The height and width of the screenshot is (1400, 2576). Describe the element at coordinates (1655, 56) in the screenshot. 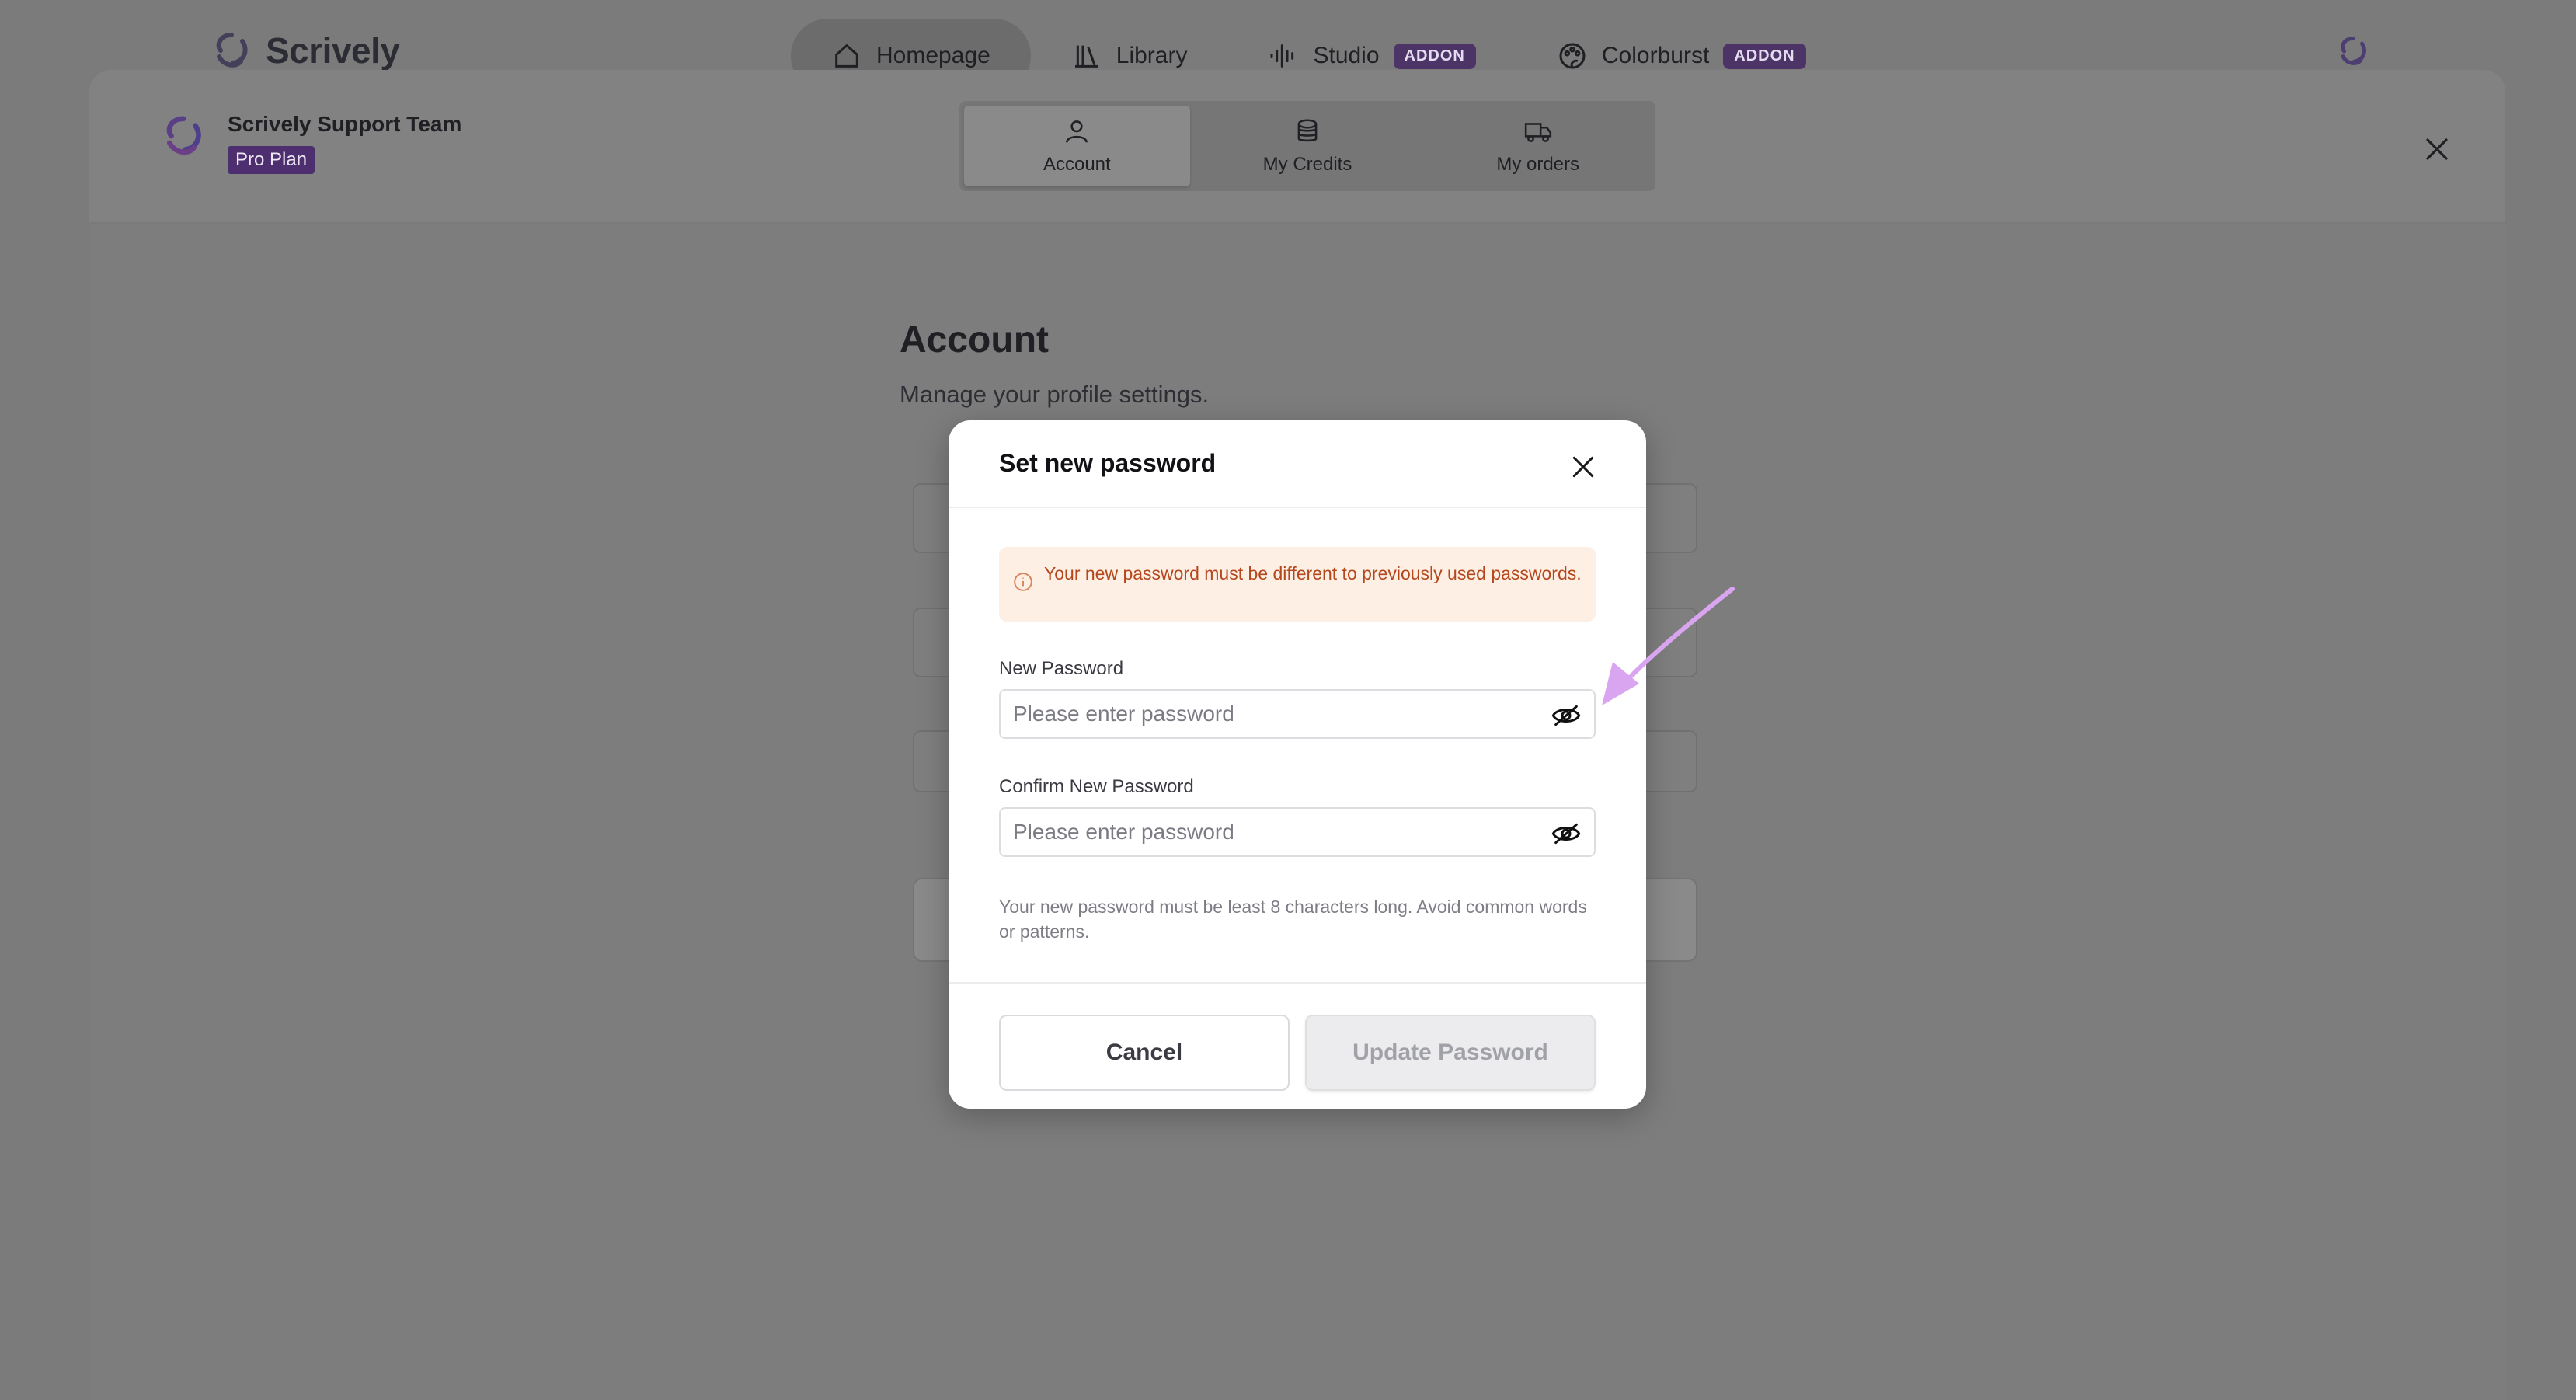

I see `nav-item-label: Colorburst` at that location.